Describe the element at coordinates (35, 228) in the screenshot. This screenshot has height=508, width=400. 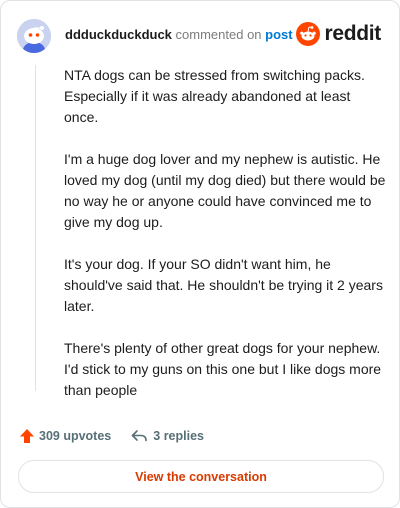
I see `thread-line` at that location.